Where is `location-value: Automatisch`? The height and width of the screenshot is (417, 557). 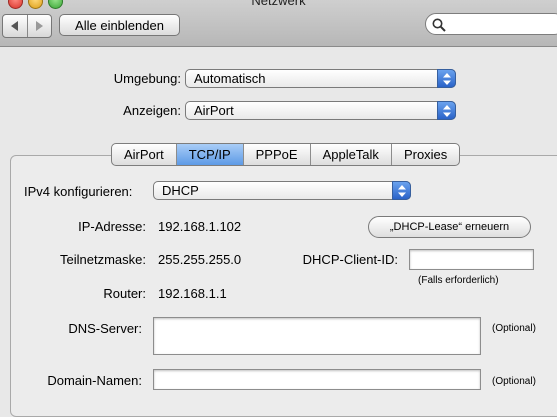 location-value: Automatisch is located at coordinates (230, 78).